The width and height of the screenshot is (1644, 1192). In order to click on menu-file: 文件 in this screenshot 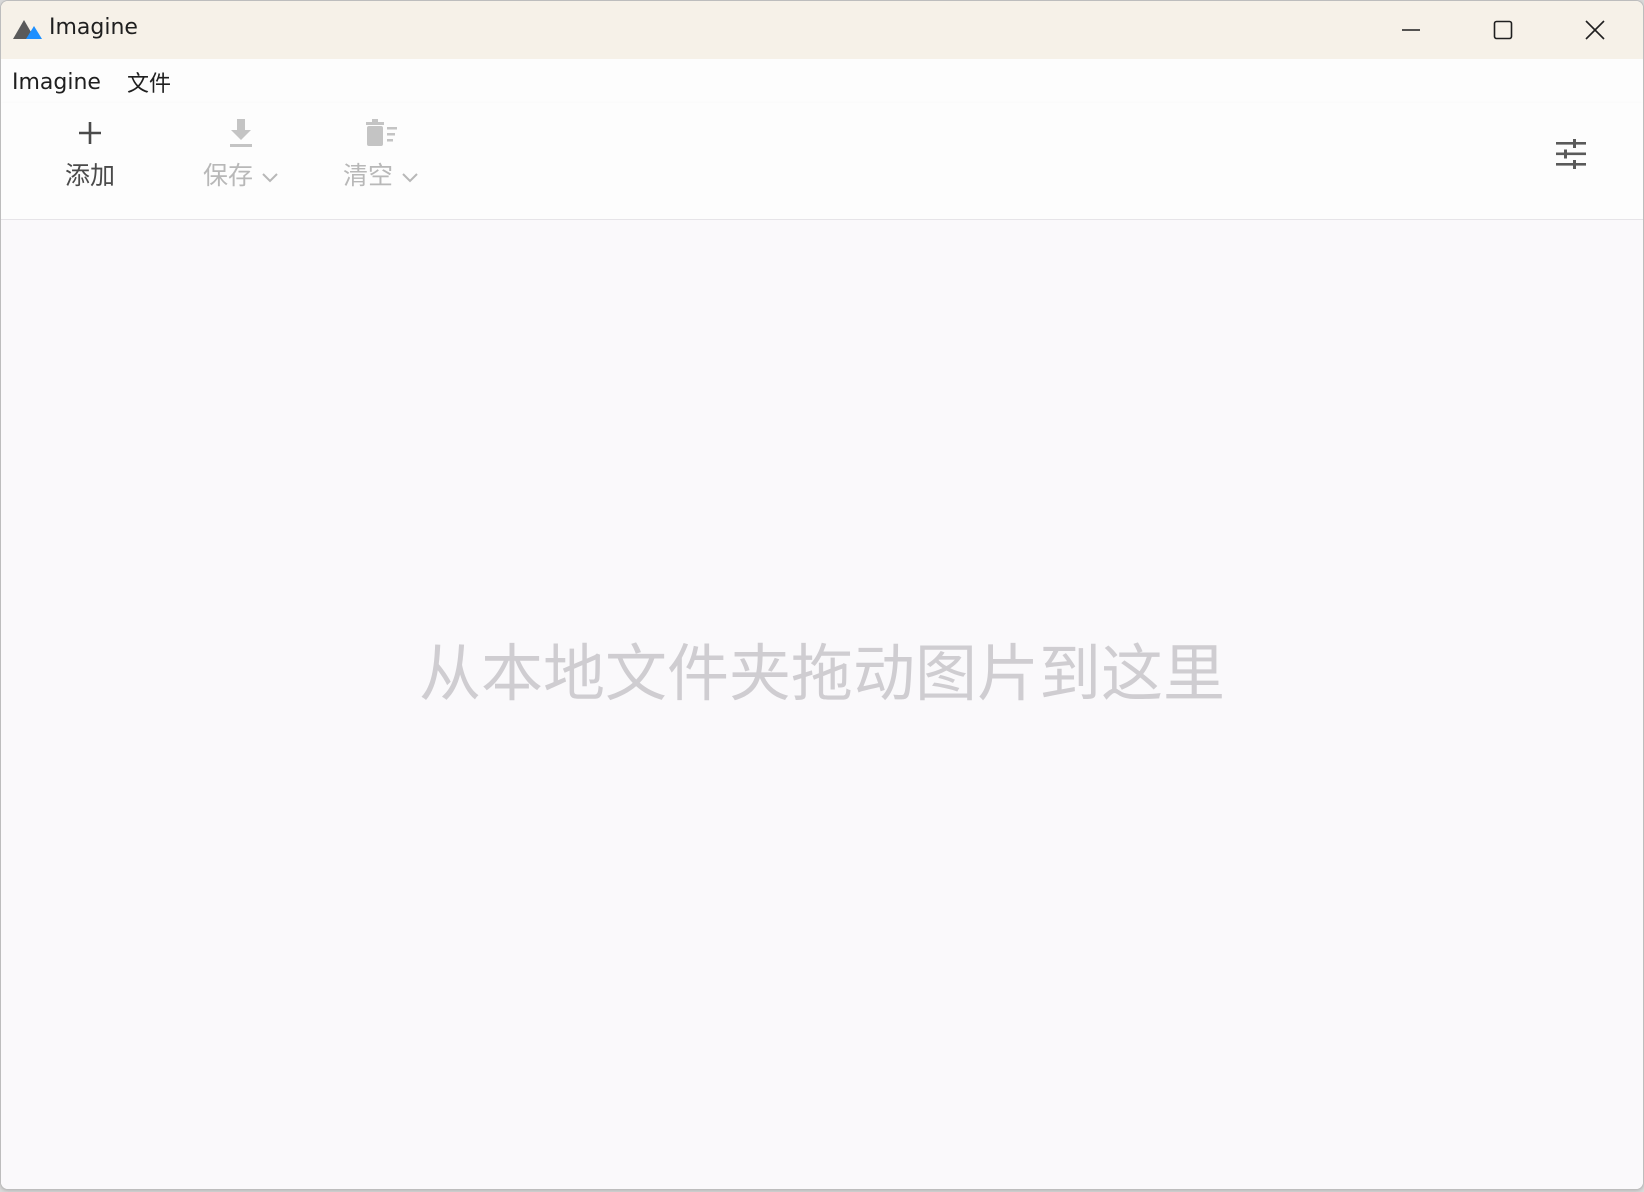, I will do `click(149, 82)`.